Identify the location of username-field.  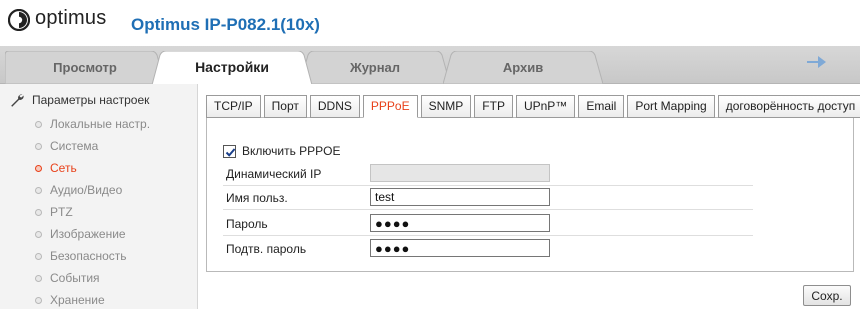
(460, 197).